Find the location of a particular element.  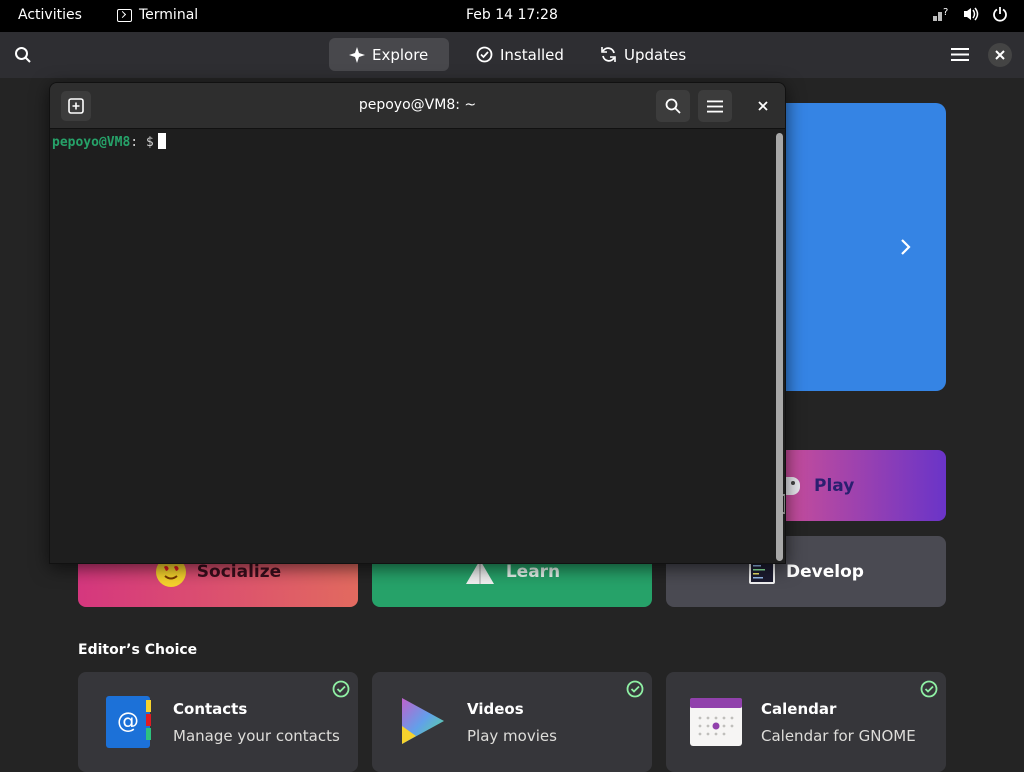

category-label: Learn is located at coordinates (533, 571).